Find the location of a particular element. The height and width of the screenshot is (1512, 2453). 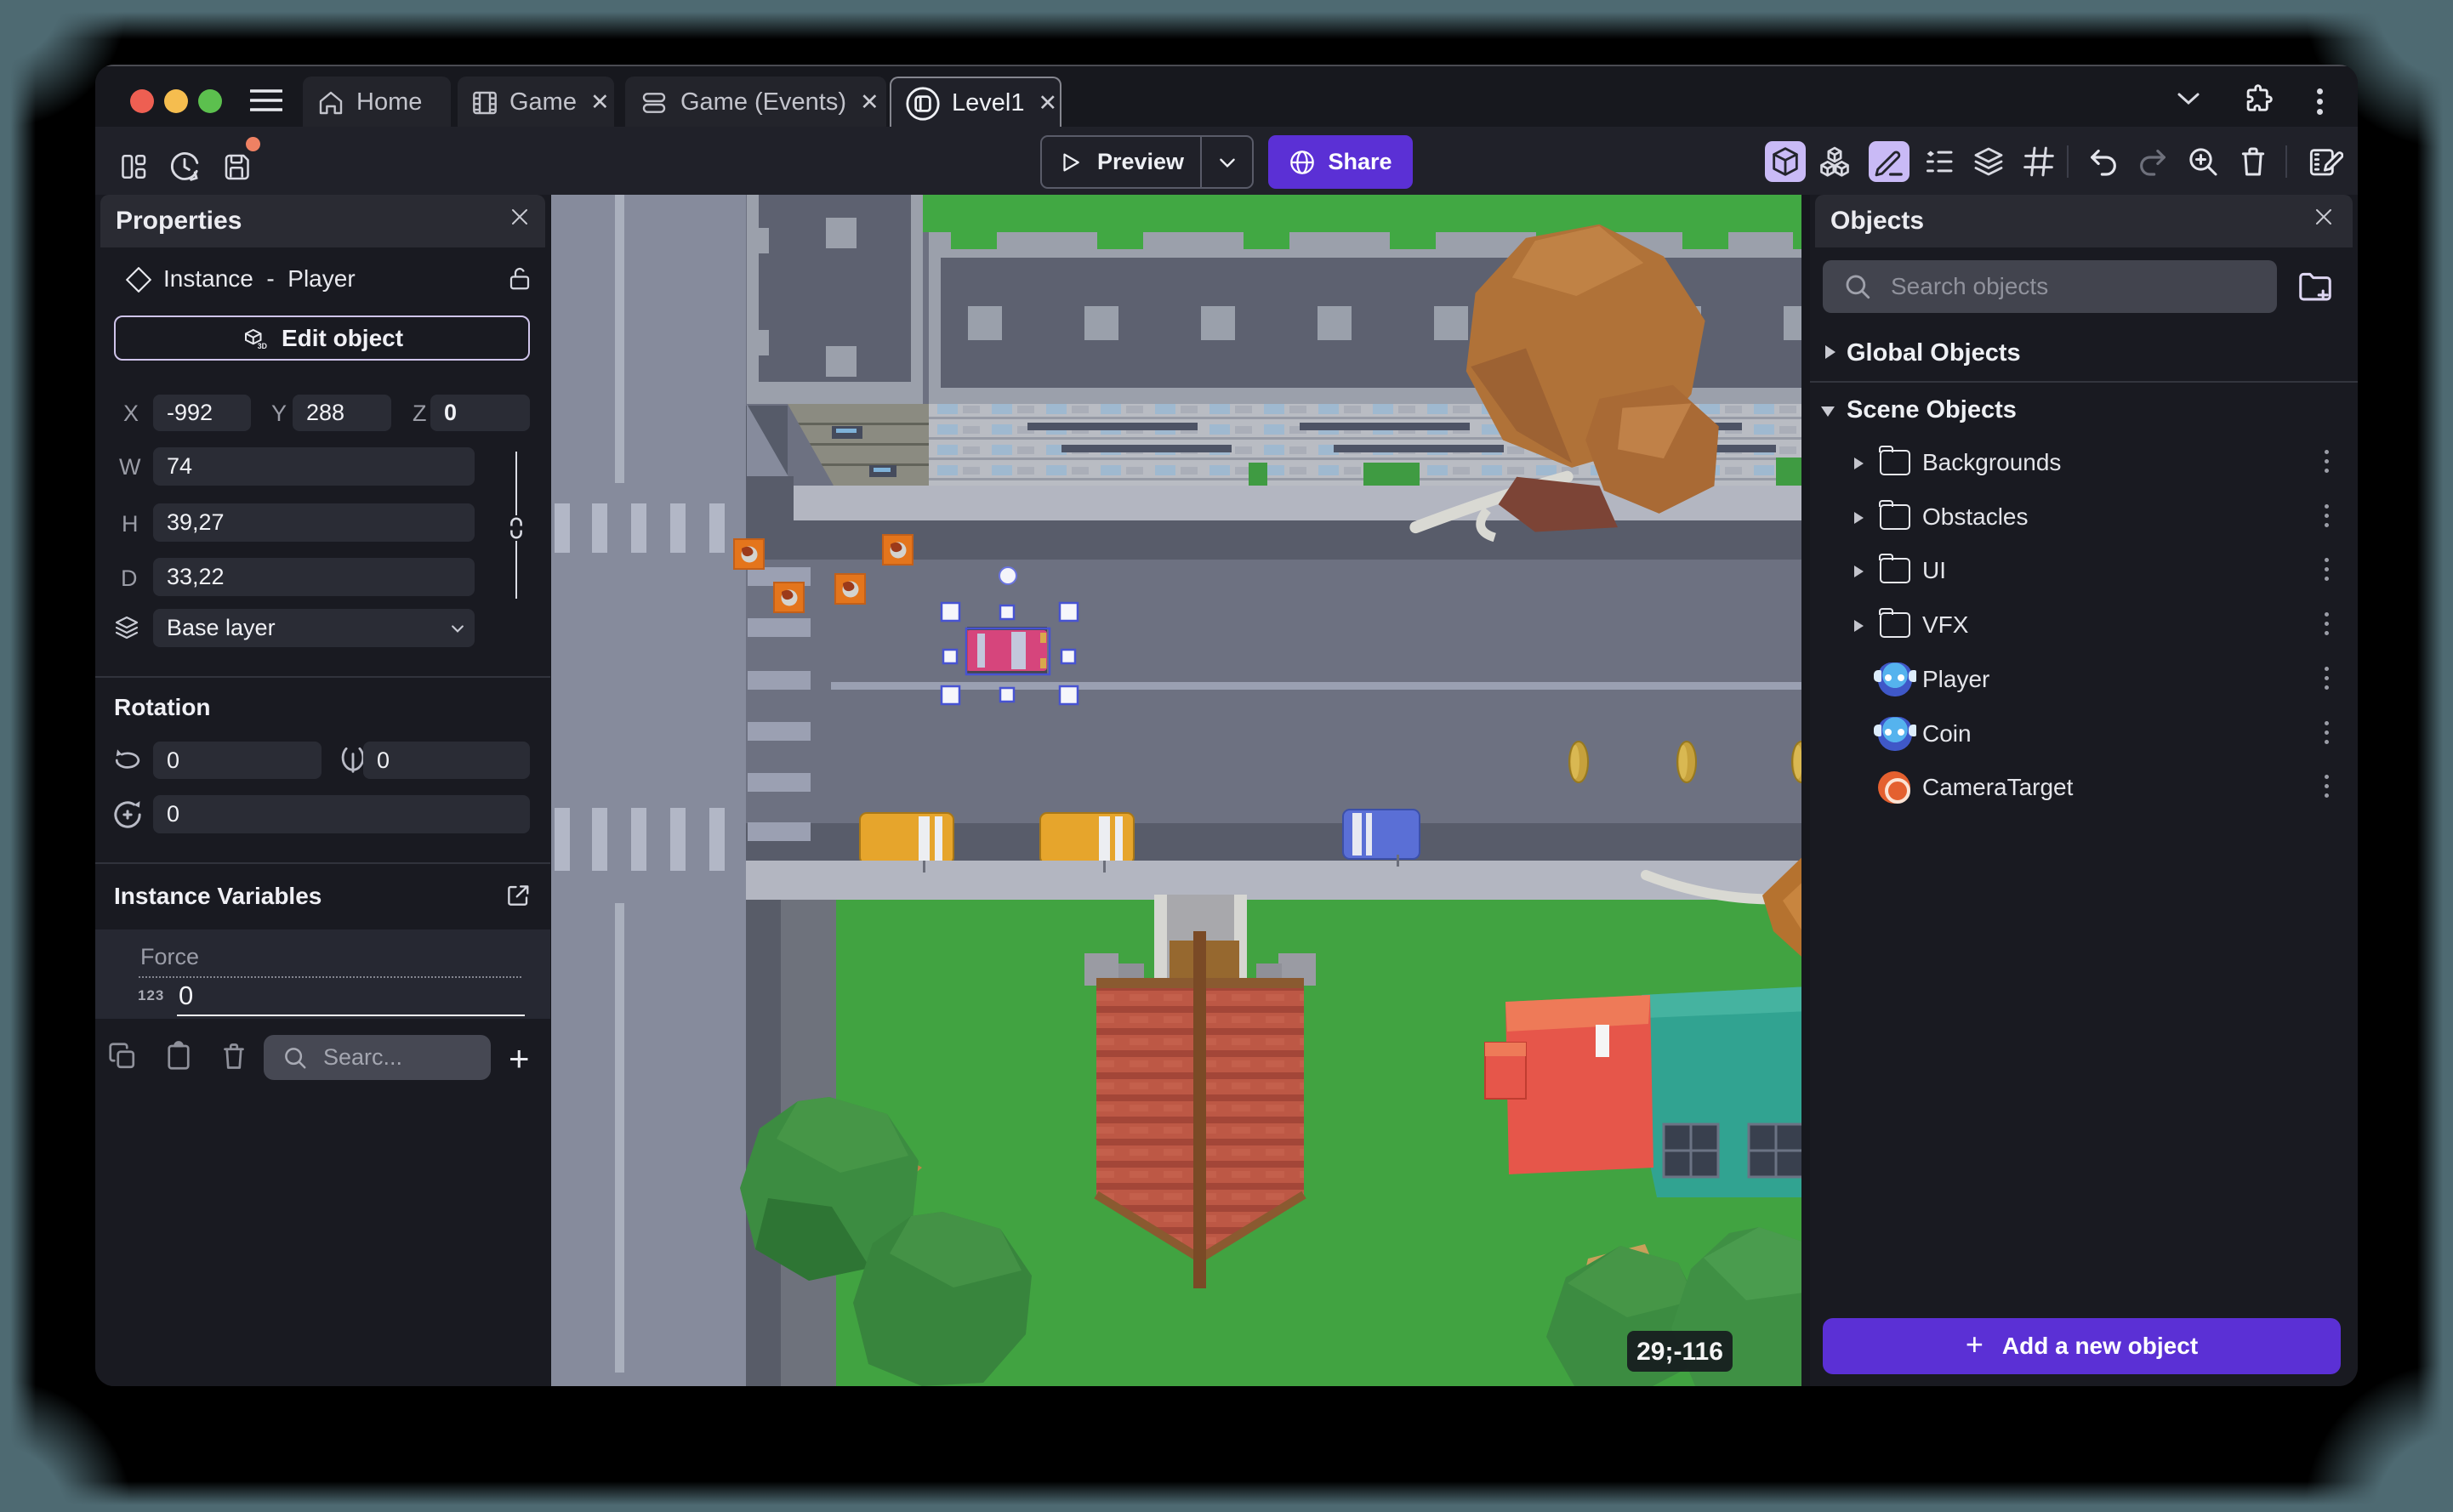

svg-text: 29;-116 is located at coordinates (1679, 1352).